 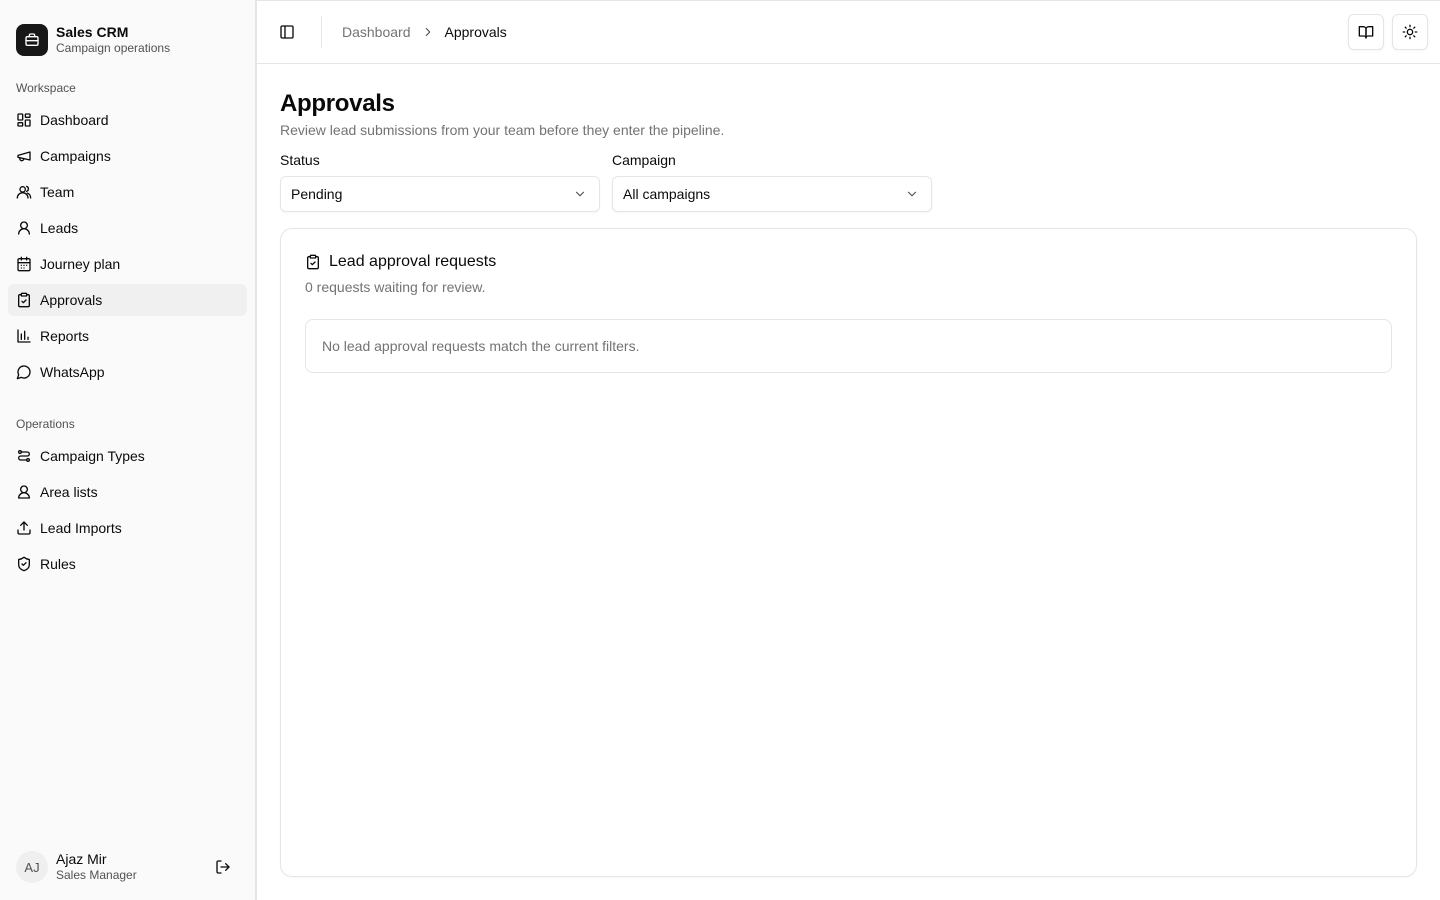 What do you see at coordinates (127, 264) in the screenshot?
I see `sidebar-item-journey-plan: Journey plan` at bounding box center [127, 264].